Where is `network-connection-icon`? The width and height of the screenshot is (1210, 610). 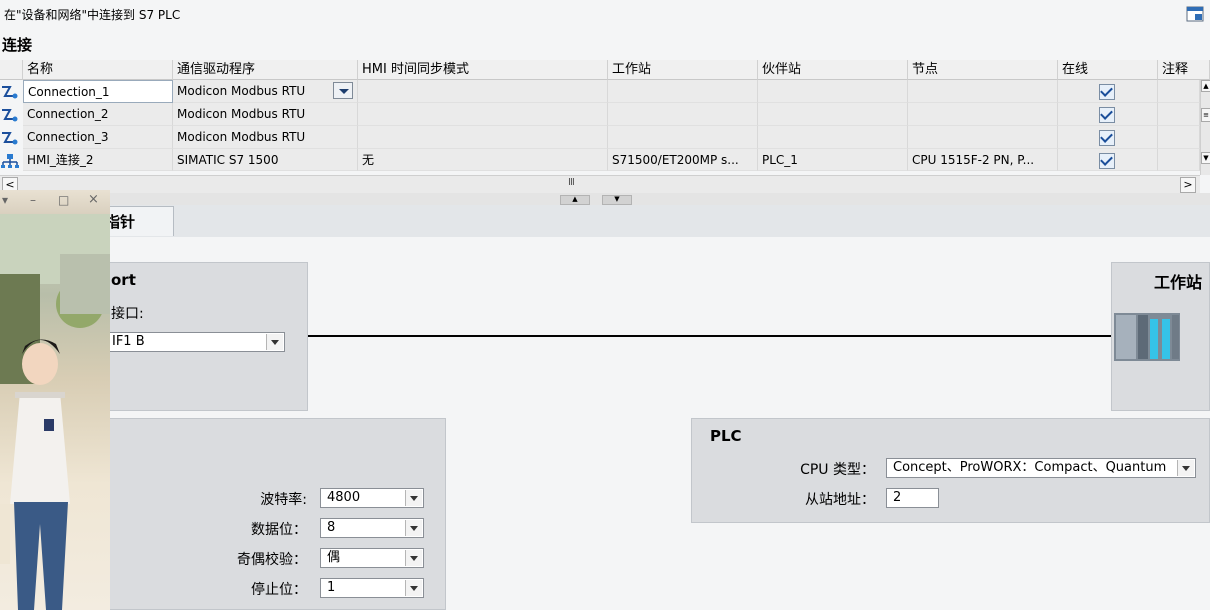
network-connection-icon is located at coordinates (10, 161).